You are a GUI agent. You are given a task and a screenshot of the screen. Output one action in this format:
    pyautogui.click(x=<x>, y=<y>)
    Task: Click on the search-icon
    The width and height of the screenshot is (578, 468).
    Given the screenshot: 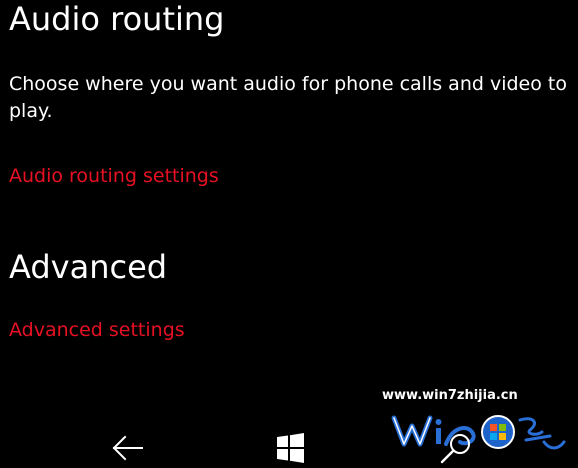 What is the action you would take?
    pyautogui.click(x=455, y=449)
    